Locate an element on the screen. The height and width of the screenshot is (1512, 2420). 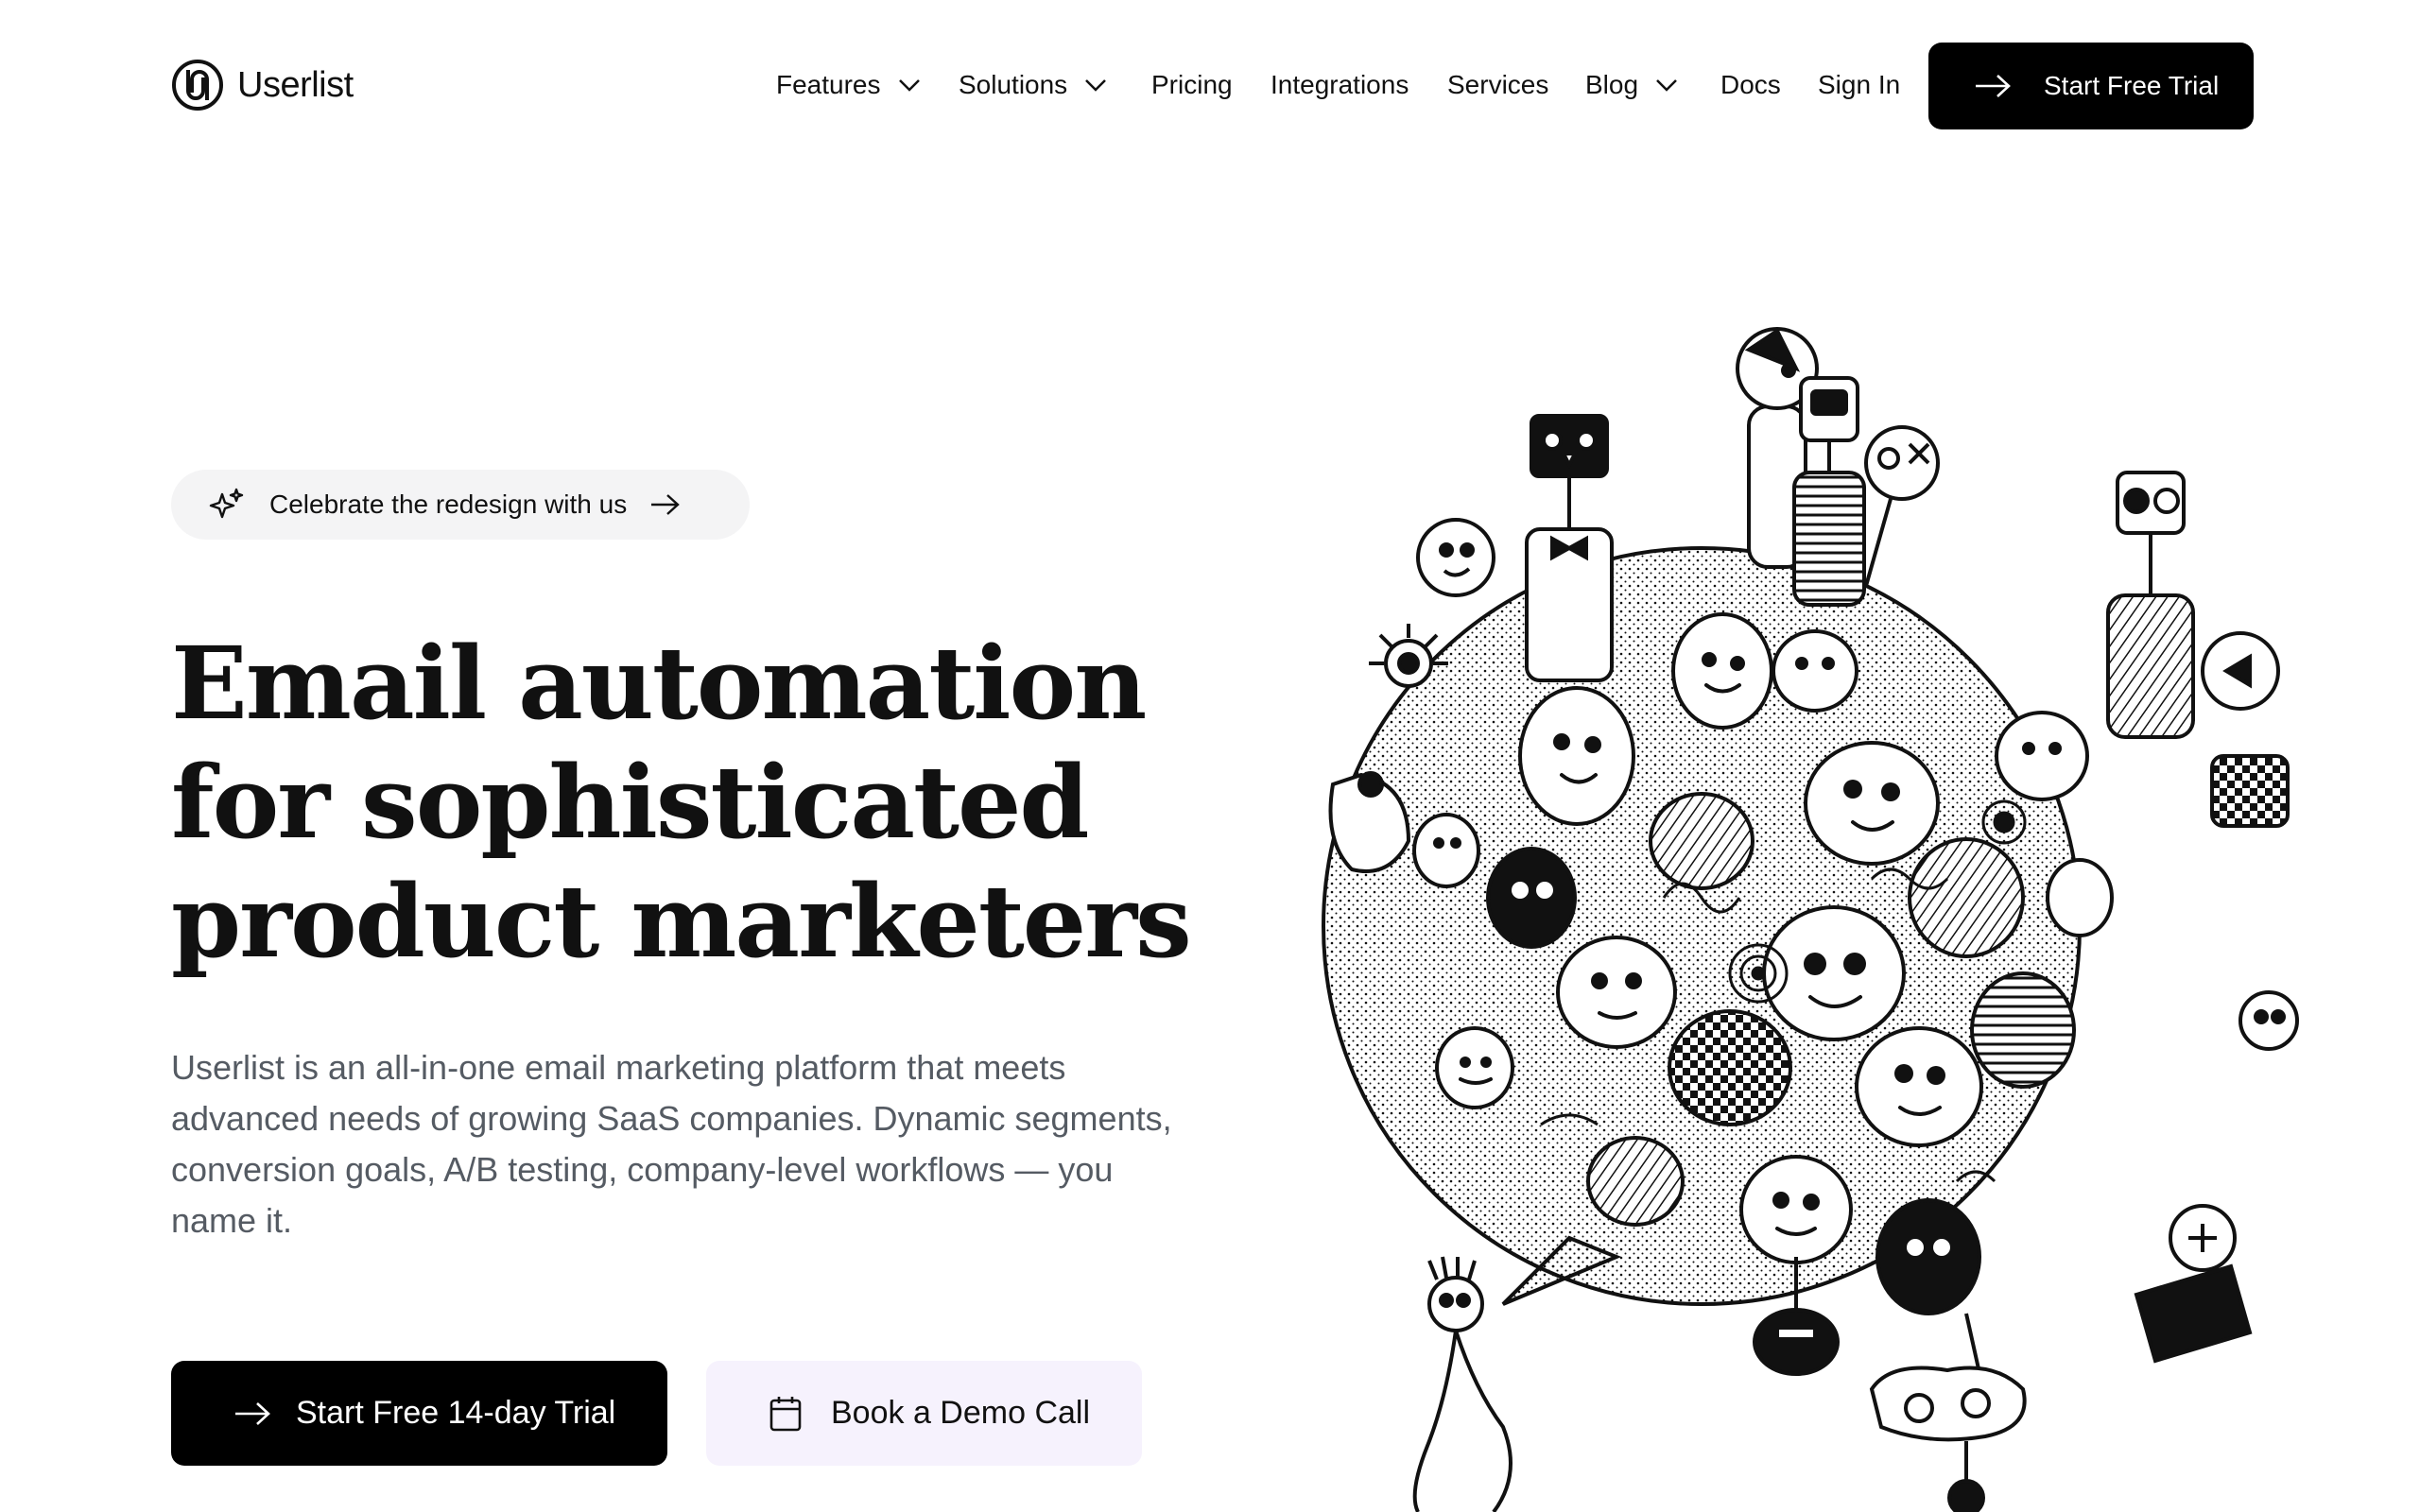
nav-features-label: Features is located at coordinates (828, 84).